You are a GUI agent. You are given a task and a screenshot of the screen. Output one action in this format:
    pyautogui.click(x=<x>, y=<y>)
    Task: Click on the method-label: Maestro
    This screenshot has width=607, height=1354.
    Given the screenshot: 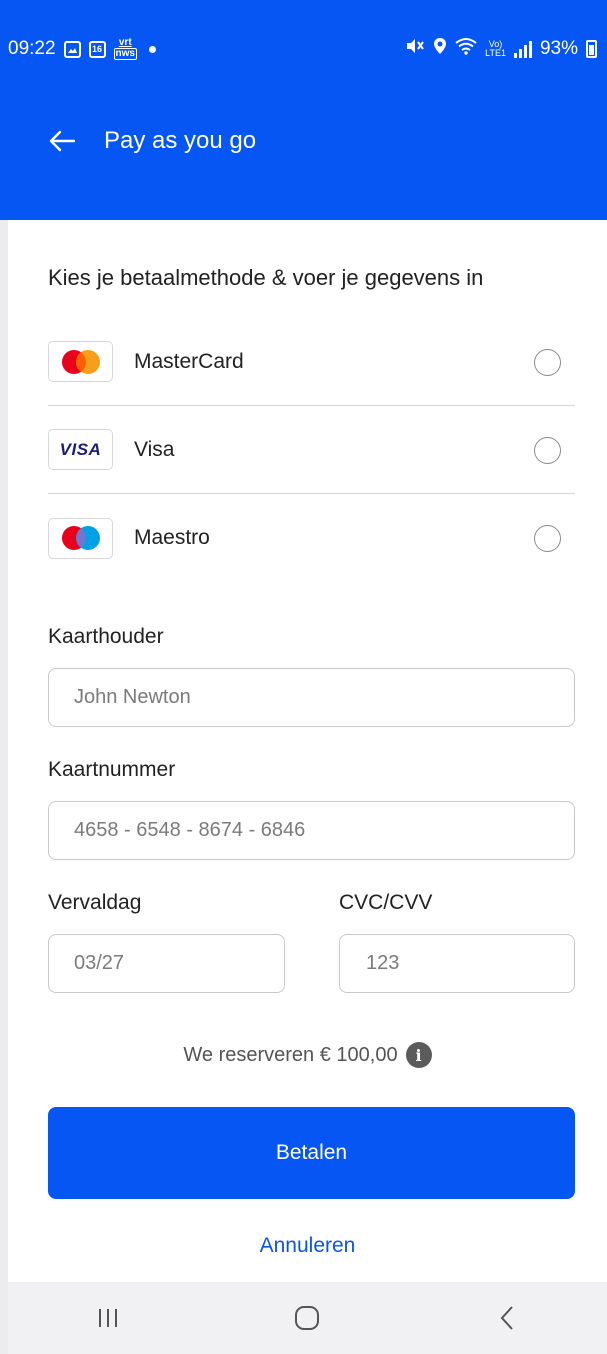 What is the action you would take?
    pyautogui.click(x=172, y=537)
    